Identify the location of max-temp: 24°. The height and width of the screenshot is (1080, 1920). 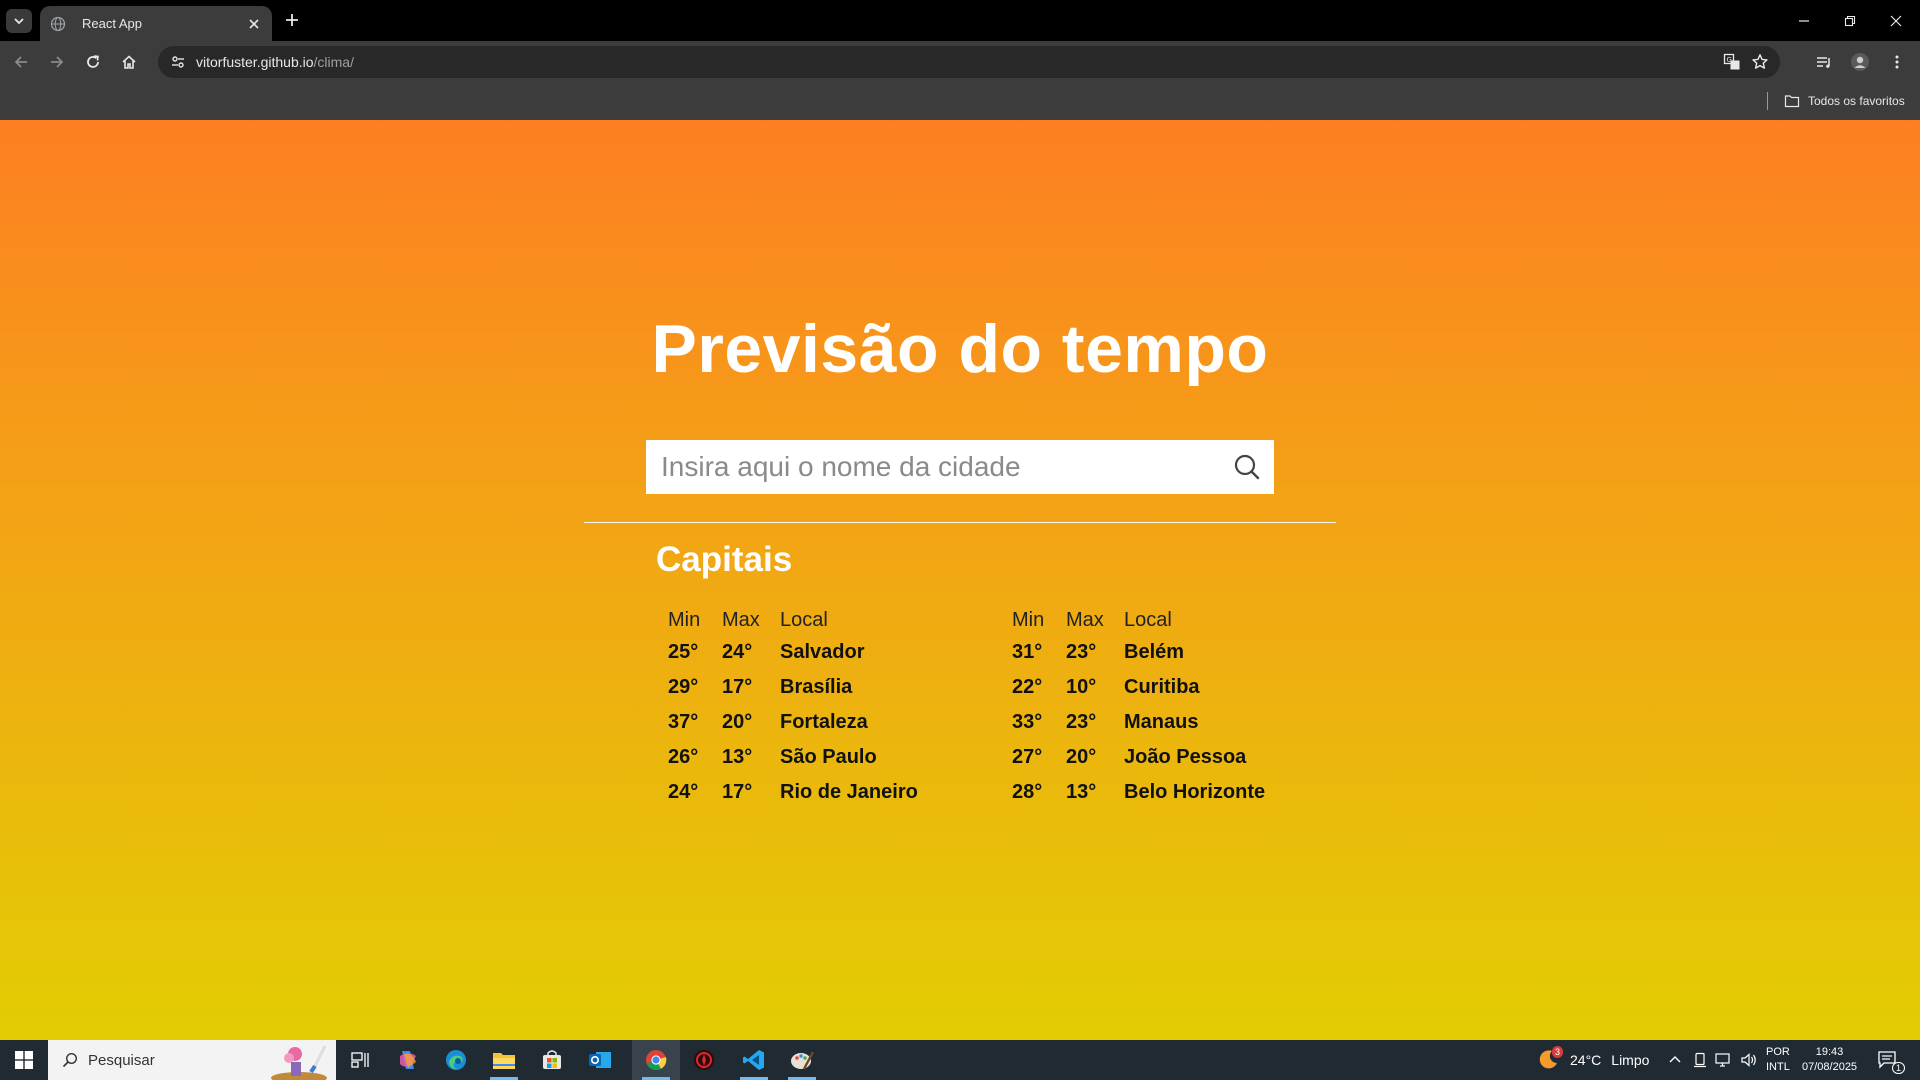
(737, 652).